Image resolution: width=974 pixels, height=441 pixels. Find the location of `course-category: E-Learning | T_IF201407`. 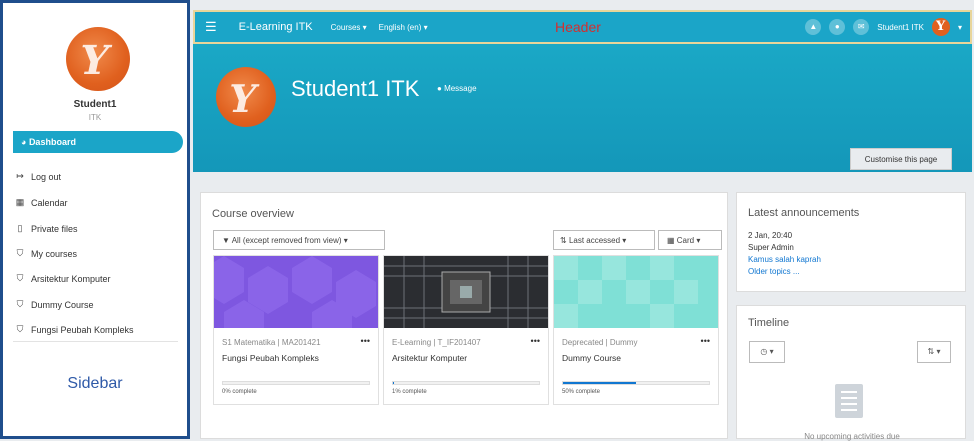

course-category: E-Learning | T_IF201407 is located at coordinates (436, 342).